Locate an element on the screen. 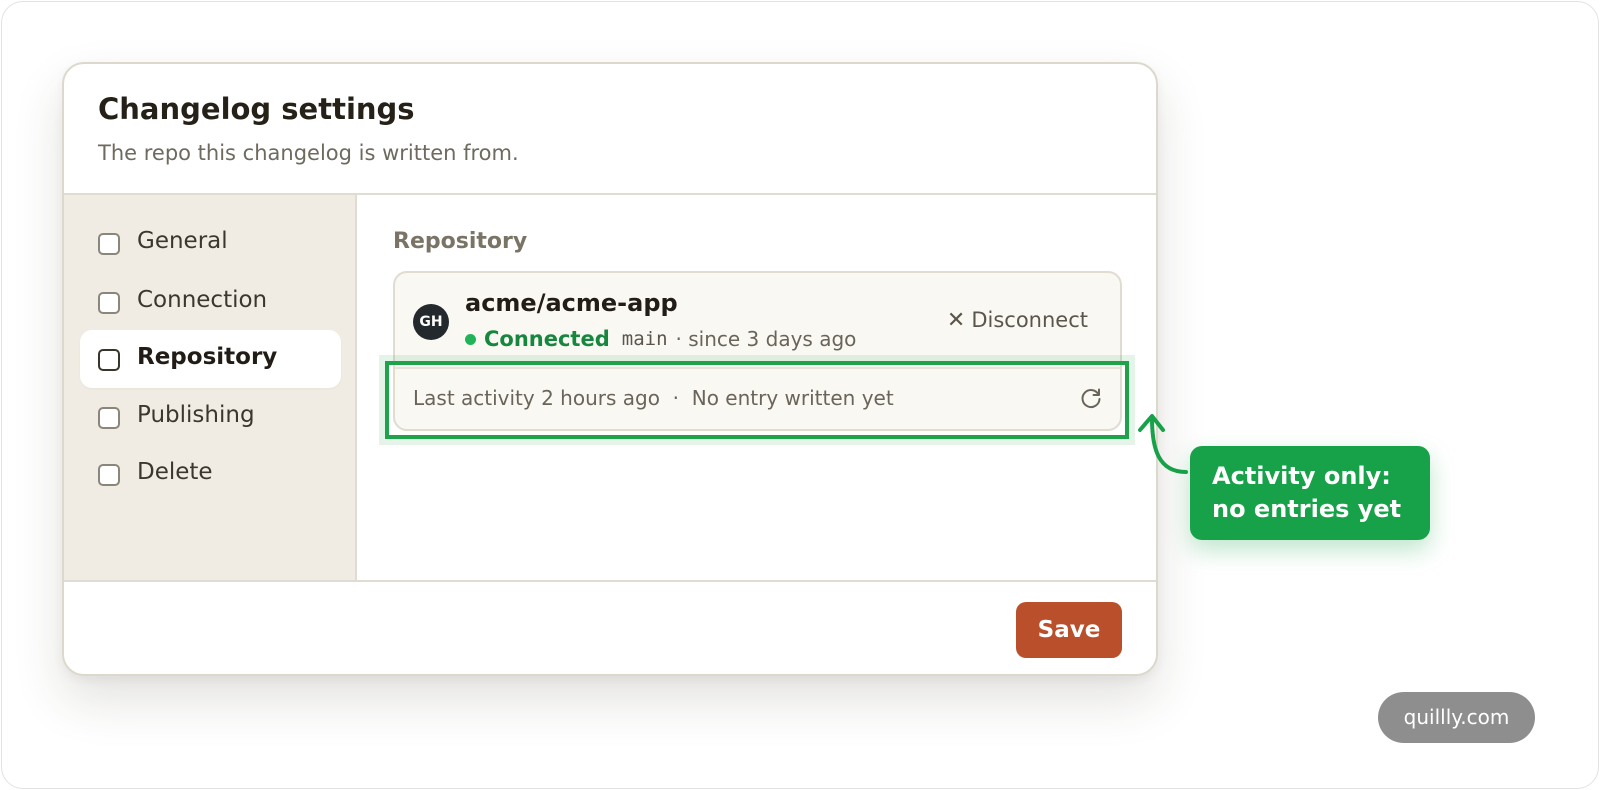 The width and height of the screenshot is (1600, 790). section-title: Repository is located at coordinates (460, 241).